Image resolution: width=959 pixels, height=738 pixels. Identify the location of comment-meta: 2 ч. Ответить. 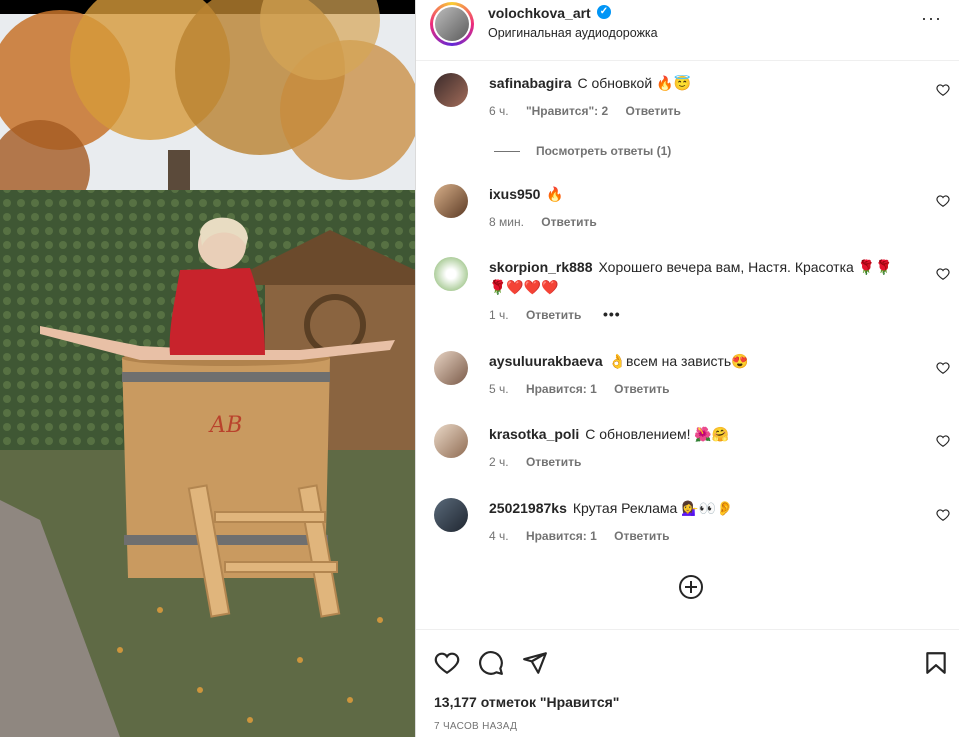
(542, 462).